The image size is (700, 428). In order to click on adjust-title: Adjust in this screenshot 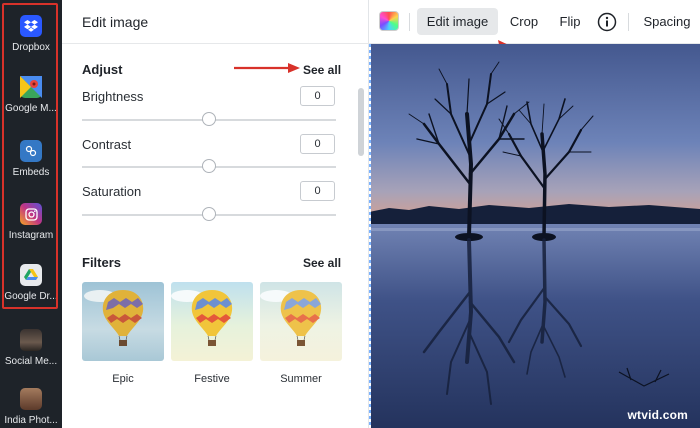, I will do `click(102, 69)`.